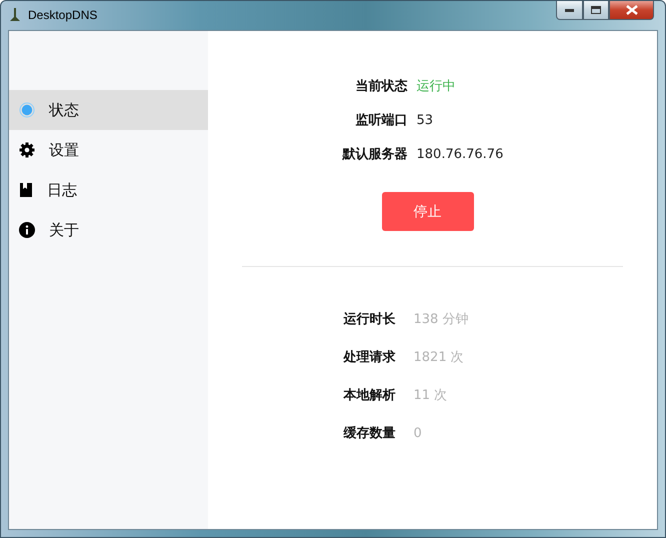 The height and width of the screenshot is (538, 666). I want to click on field-value: 53, so click(425, 121).